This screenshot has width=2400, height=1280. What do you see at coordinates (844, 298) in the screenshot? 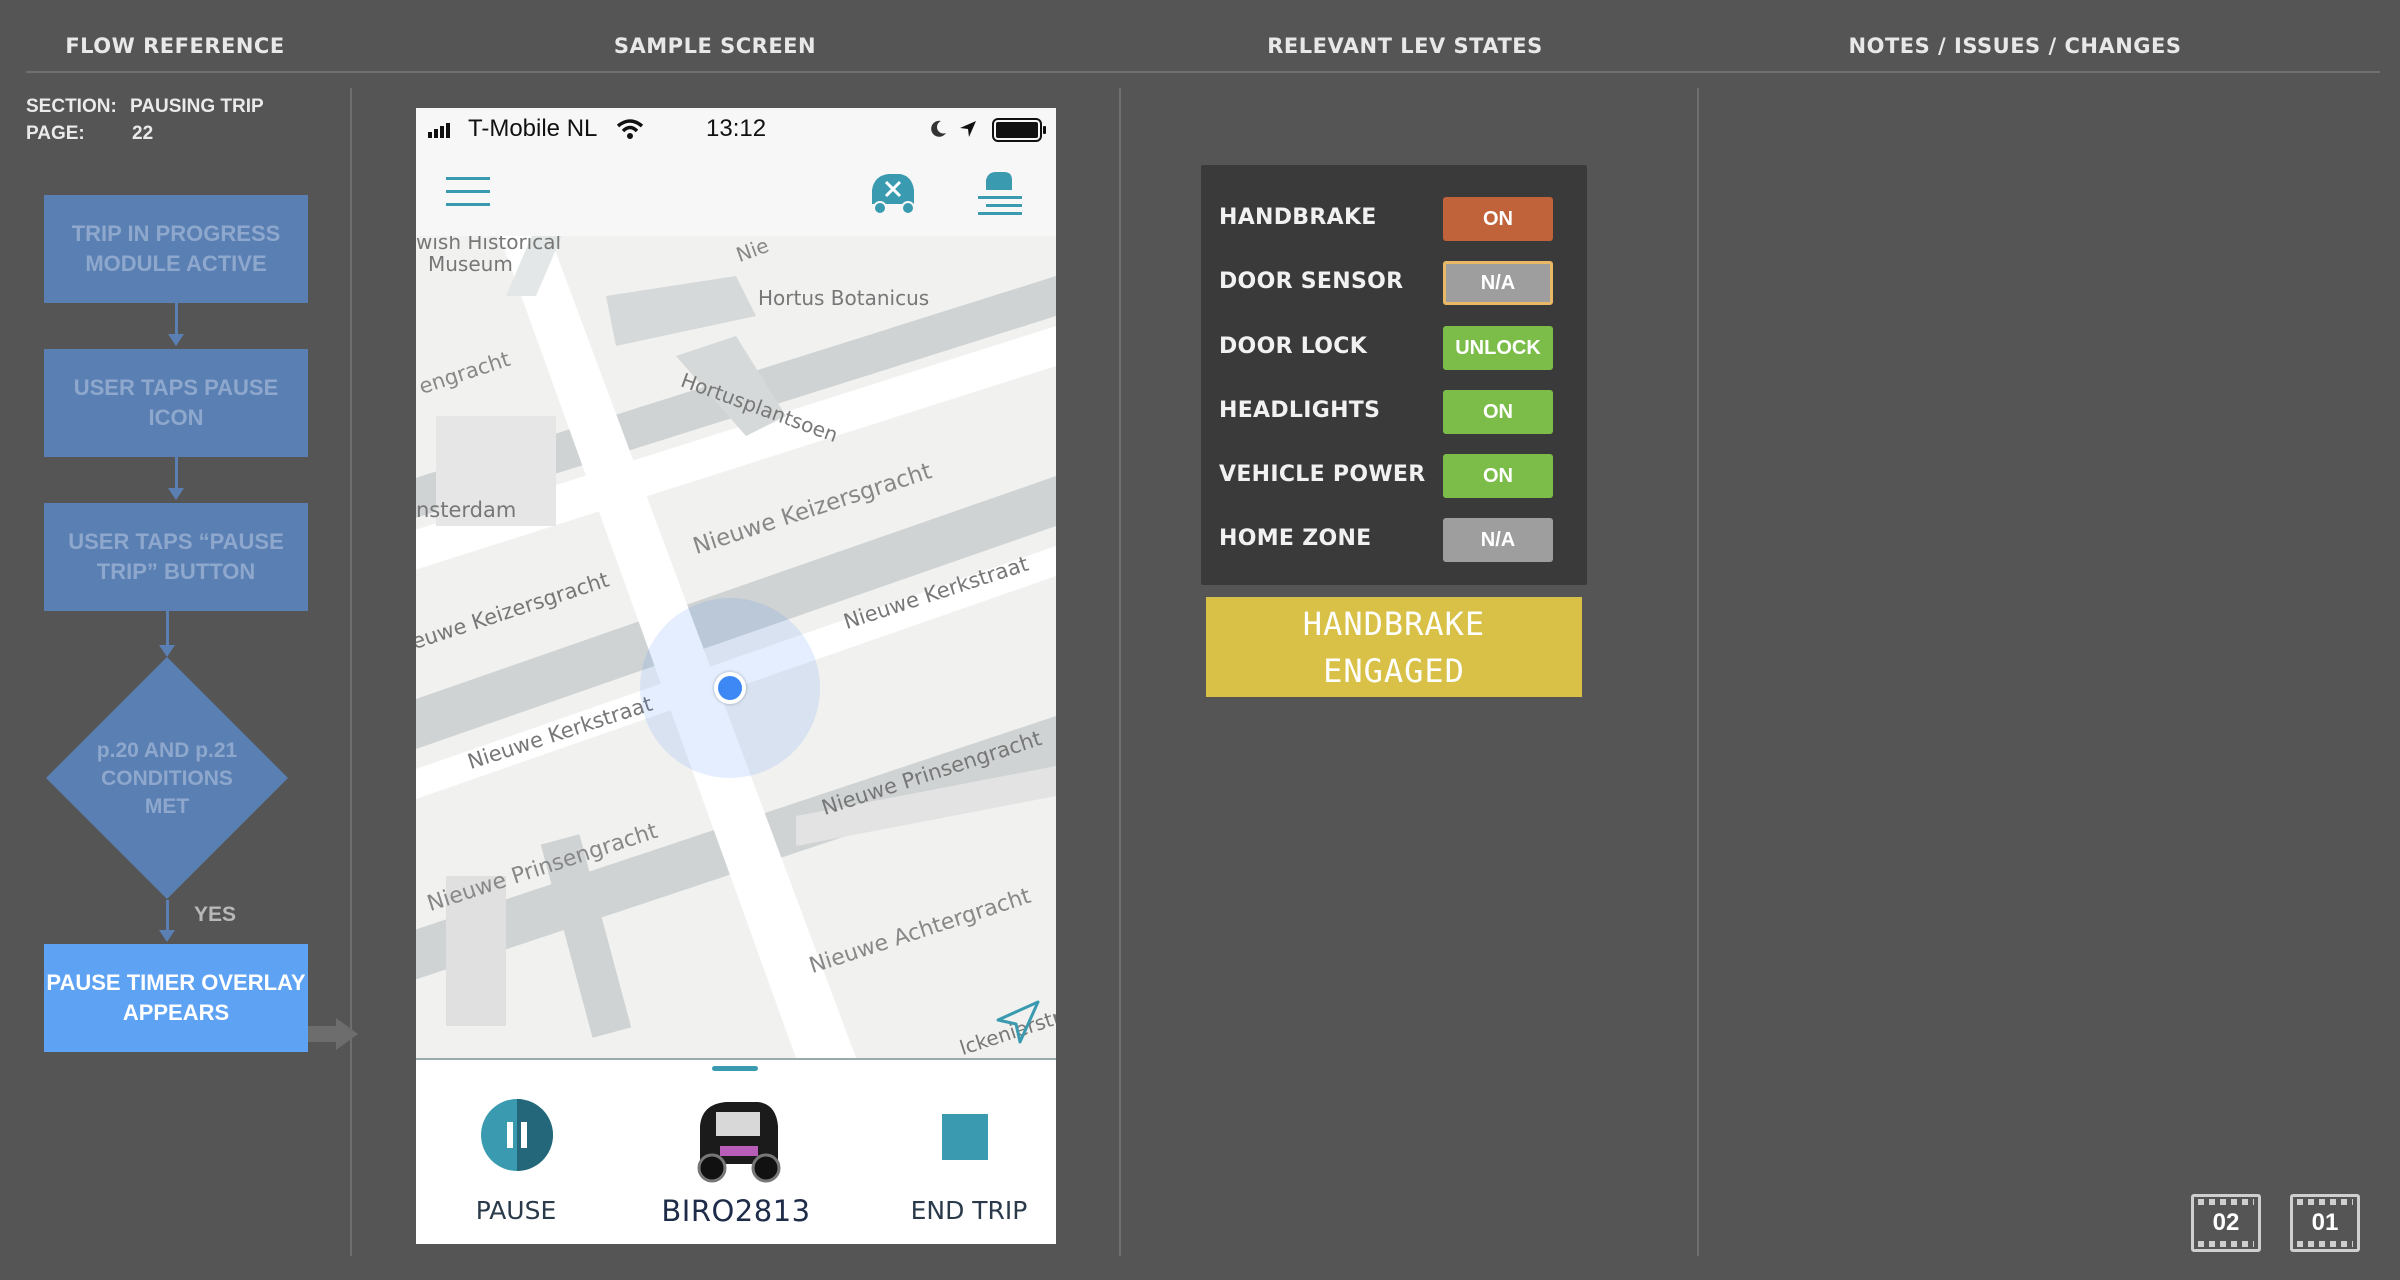
I see `map-label: Hortus Botanicus` at bounding box center [844, 298].